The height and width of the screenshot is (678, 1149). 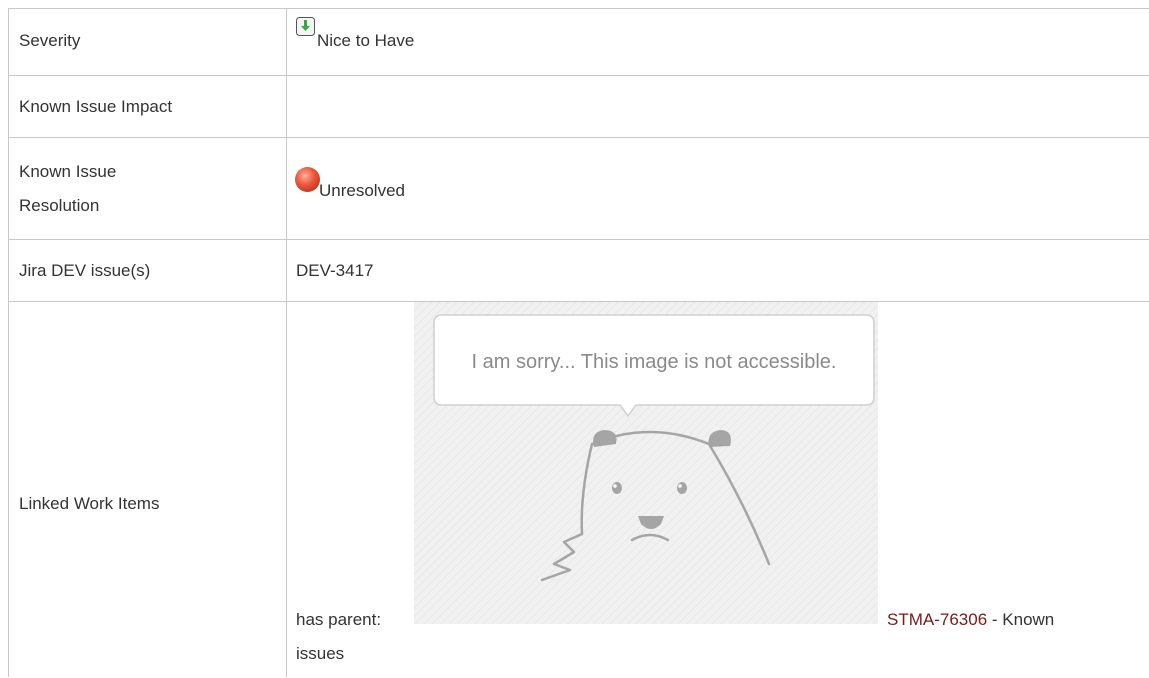 I want to click on jira-dev-label: Jira DEV issue(s), so click(x=85, y=270).